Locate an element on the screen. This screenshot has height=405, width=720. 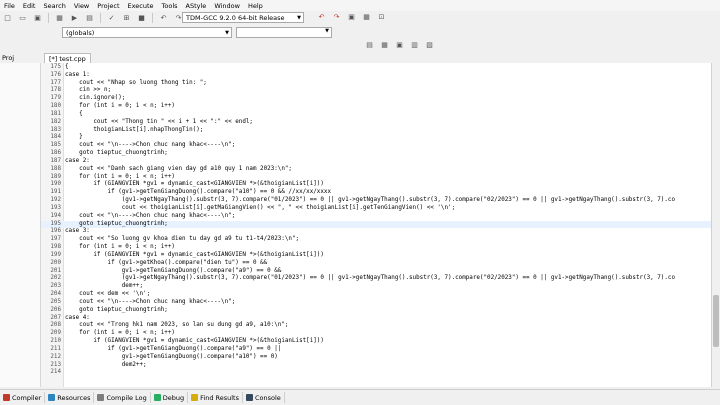
function-select: ▼ is located at coordinates (284, 32).